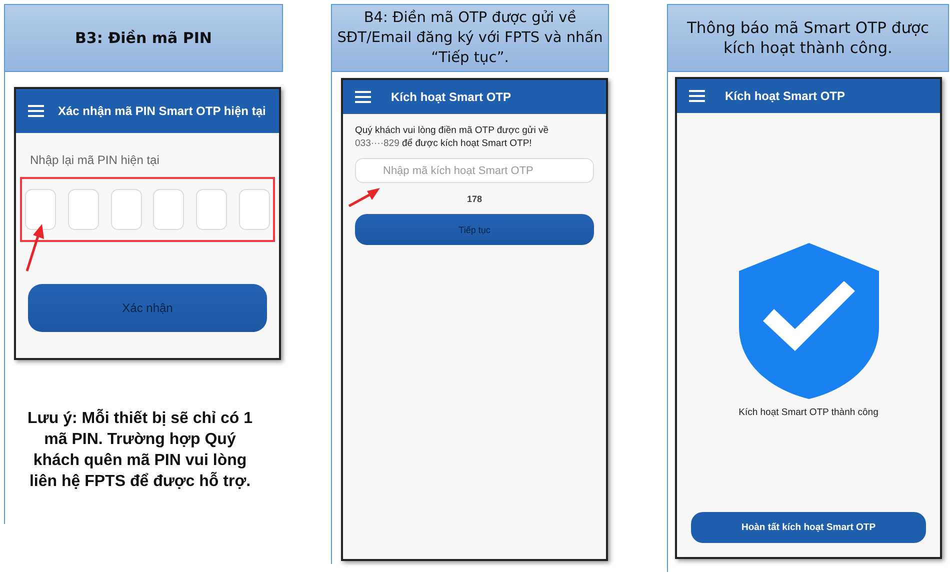 This screenshot has width=950, height=574. What do you see at coordinates (474, 170) in the screenshot?
I see `otp-input-field: Nhập mã kích hoạt Smart OTP` at bounding box center [474, 170].